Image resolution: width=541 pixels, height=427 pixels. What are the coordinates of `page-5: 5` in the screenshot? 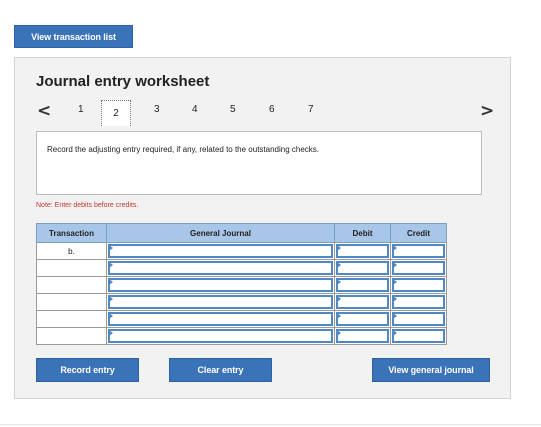 It's located at (233, 109).